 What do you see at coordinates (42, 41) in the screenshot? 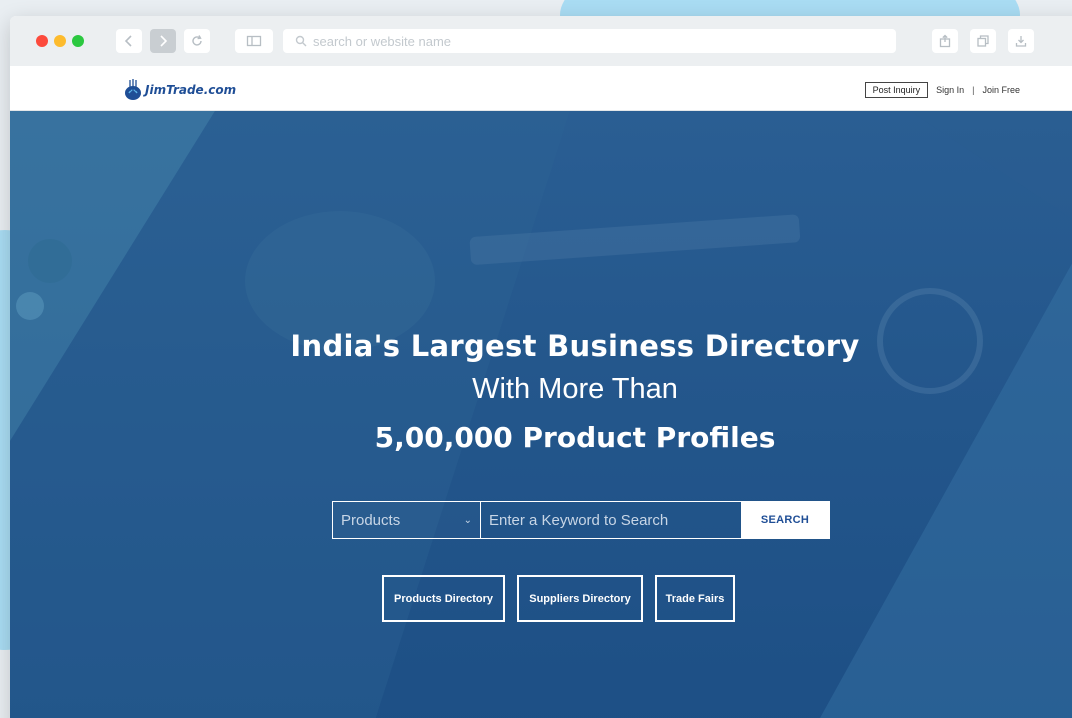
I see `close-window-button` at bounding box center [42, 41].